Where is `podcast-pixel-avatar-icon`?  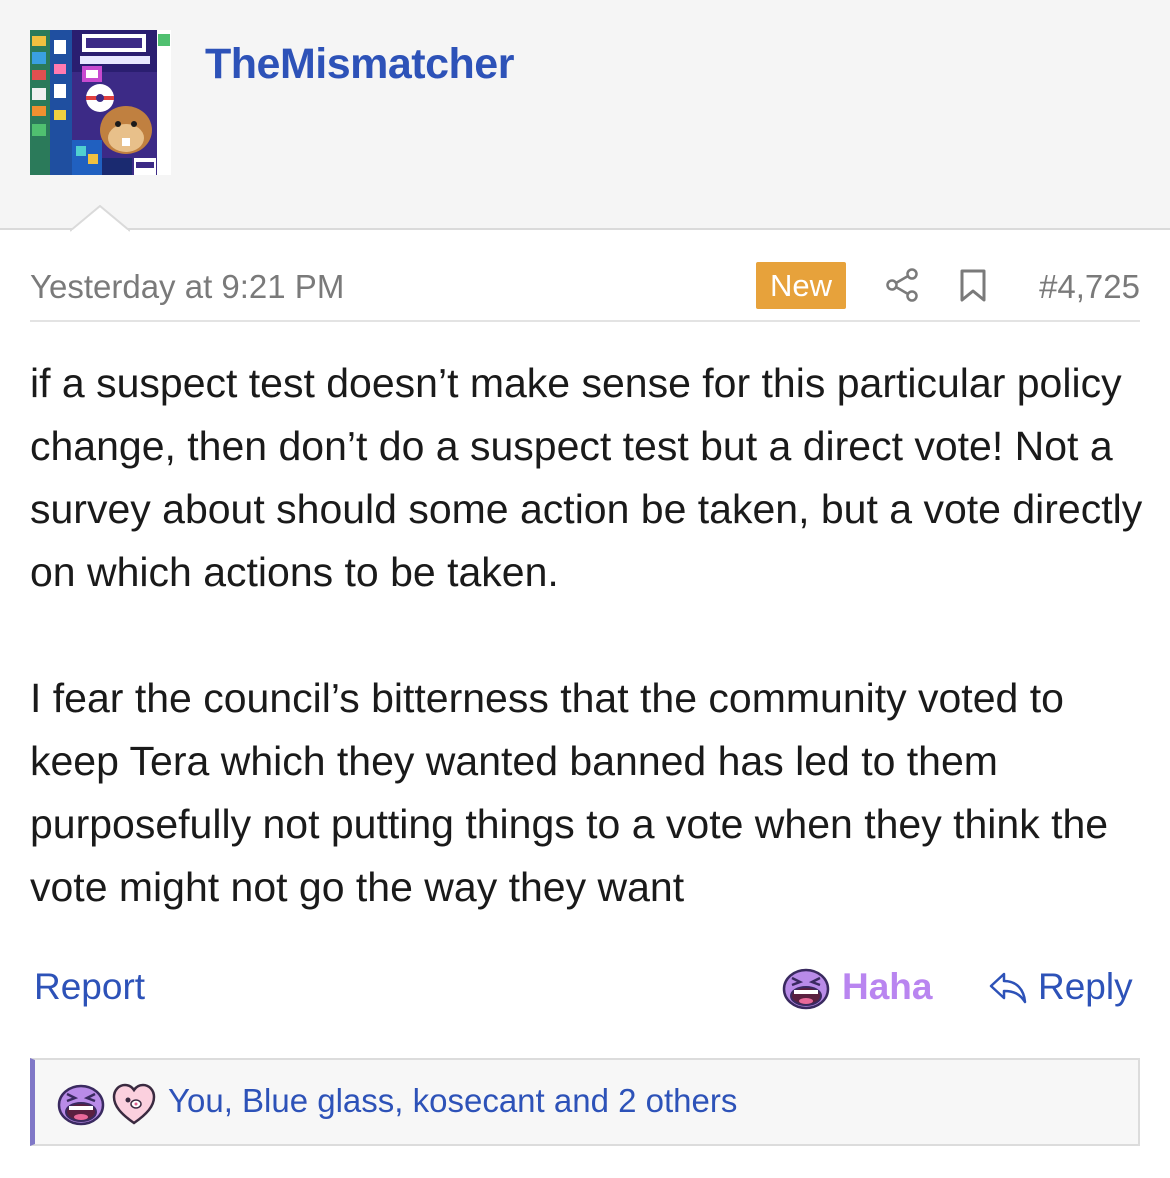
podcast-pixel-avatar-icon is located at coordinates (100, 102).